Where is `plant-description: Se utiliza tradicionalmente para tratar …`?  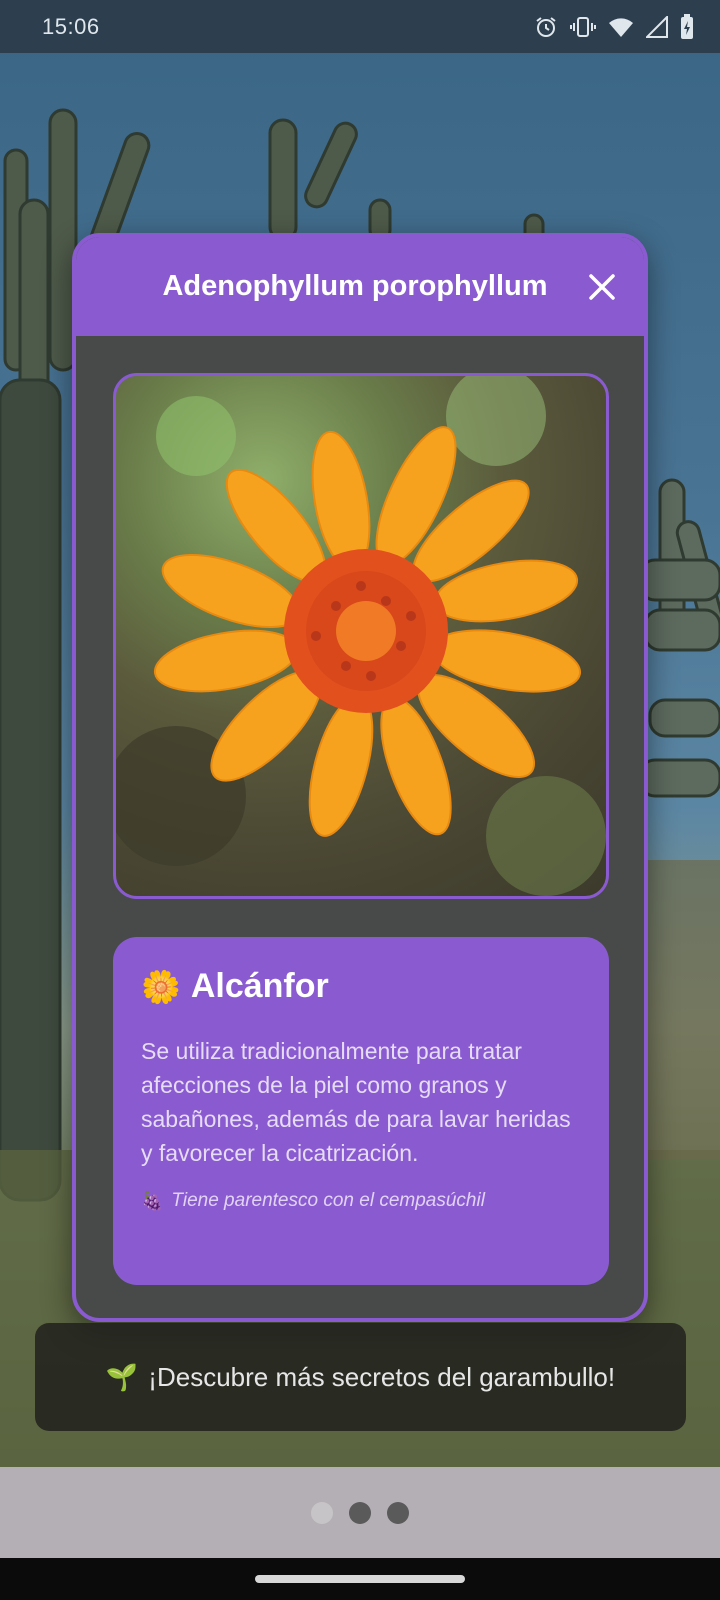 plant-description: Se utiliza tradicionalmente para tratar … is located at coordinates (356, 1102).